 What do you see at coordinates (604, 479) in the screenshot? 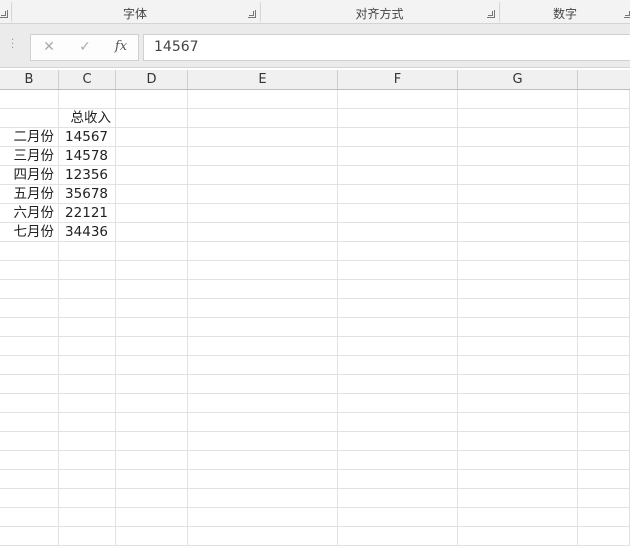
I see `cell-h-r20` at bounding box center [604, 479].